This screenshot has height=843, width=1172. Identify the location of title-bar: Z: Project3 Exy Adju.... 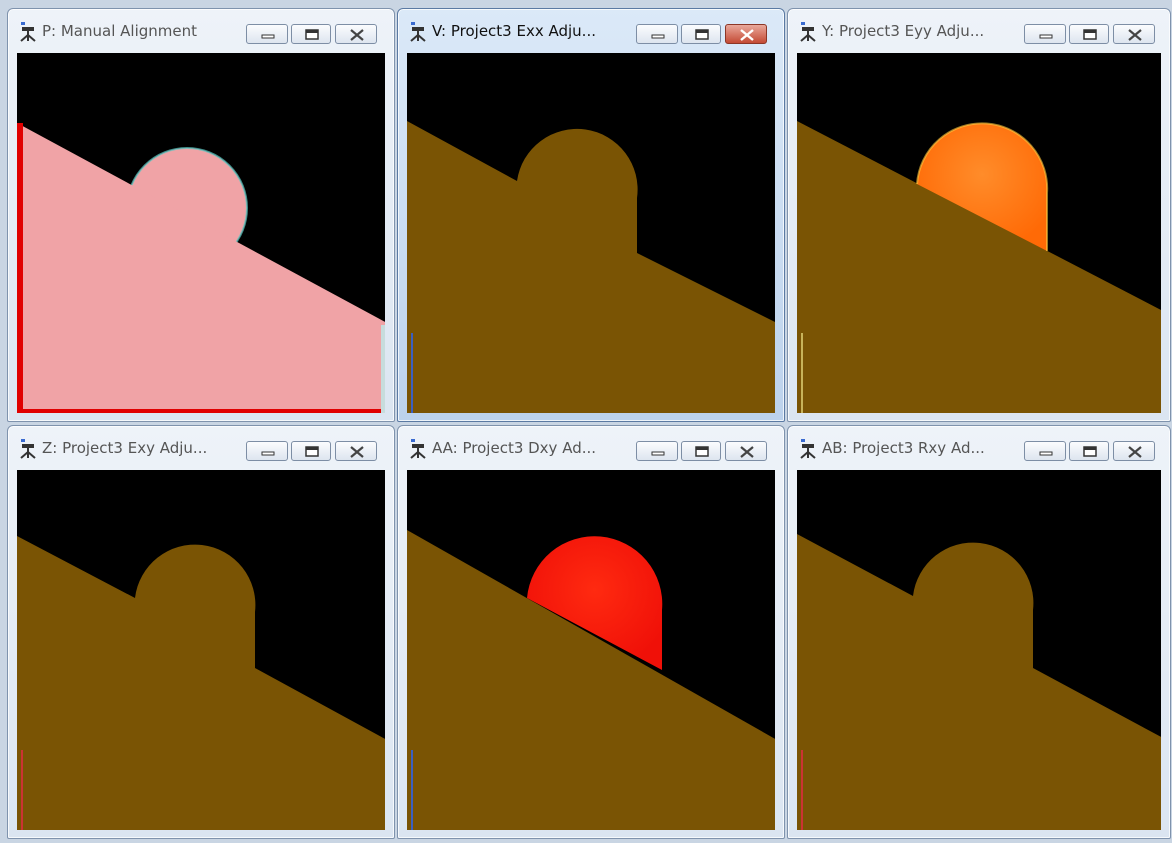
(201, 448).